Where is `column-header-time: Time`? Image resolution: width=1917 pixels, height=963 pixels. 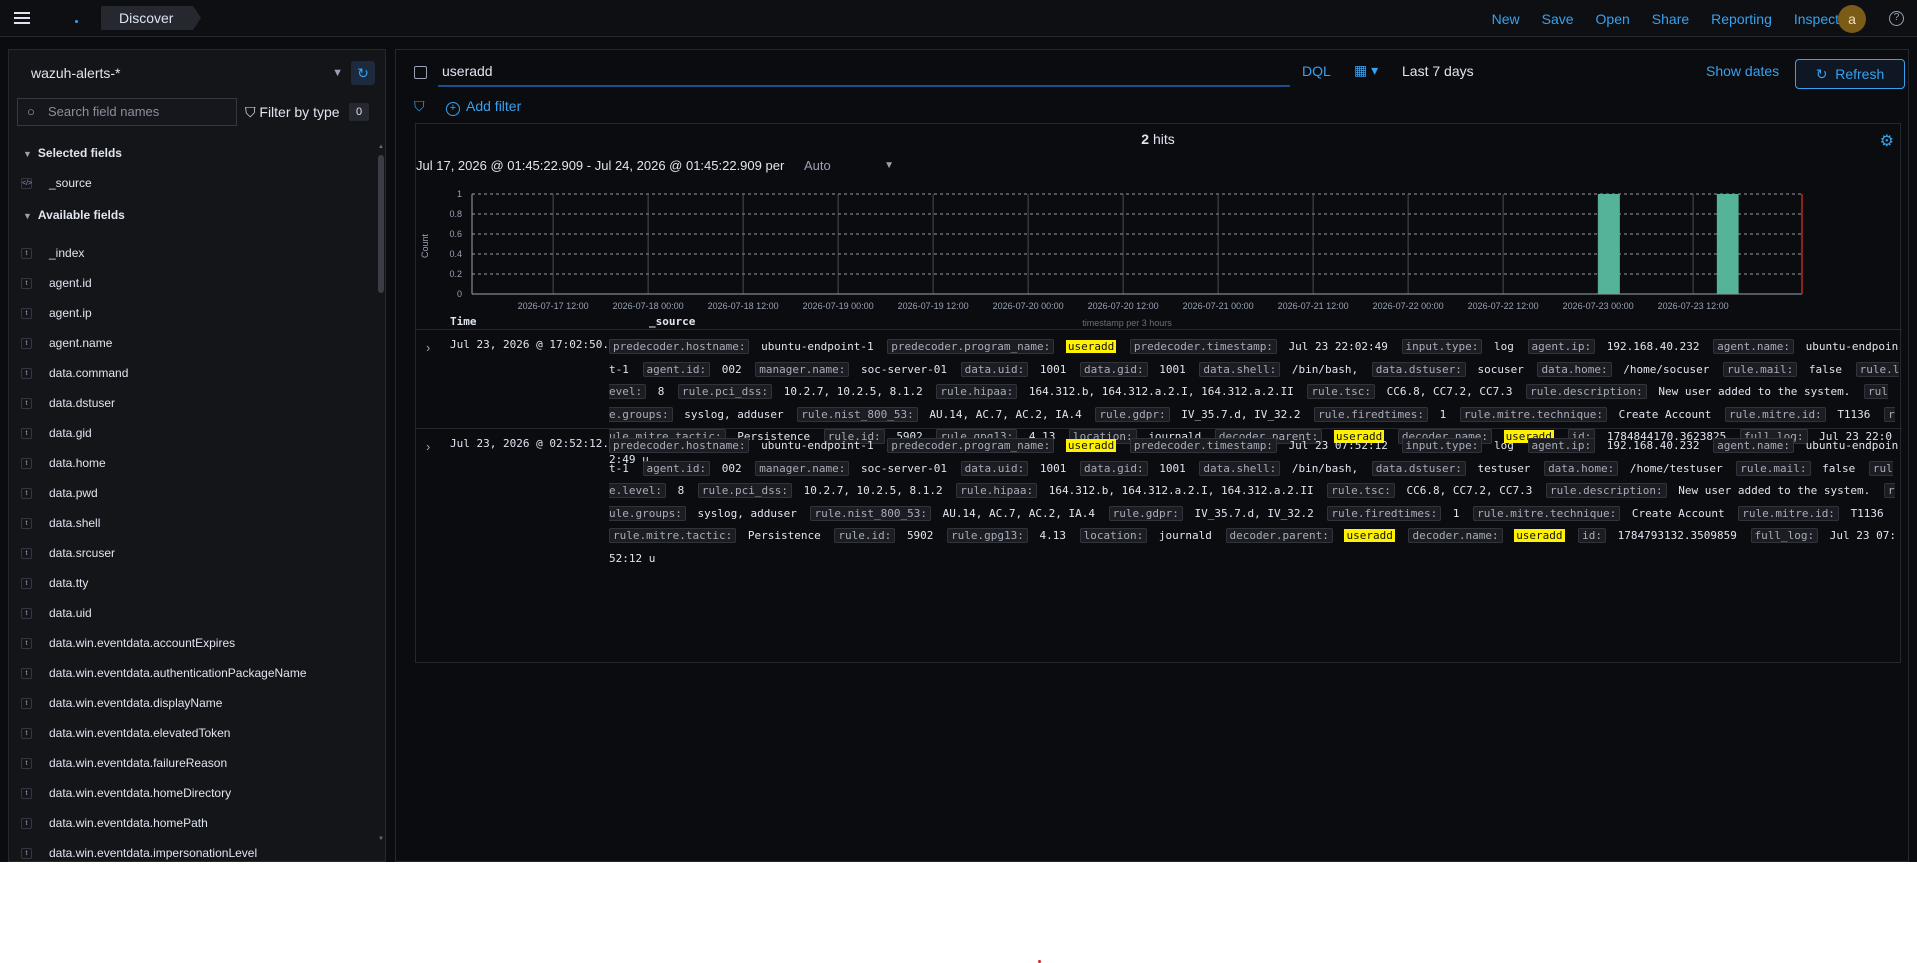
column-header-time: Time is located at coordinates (463, 321).